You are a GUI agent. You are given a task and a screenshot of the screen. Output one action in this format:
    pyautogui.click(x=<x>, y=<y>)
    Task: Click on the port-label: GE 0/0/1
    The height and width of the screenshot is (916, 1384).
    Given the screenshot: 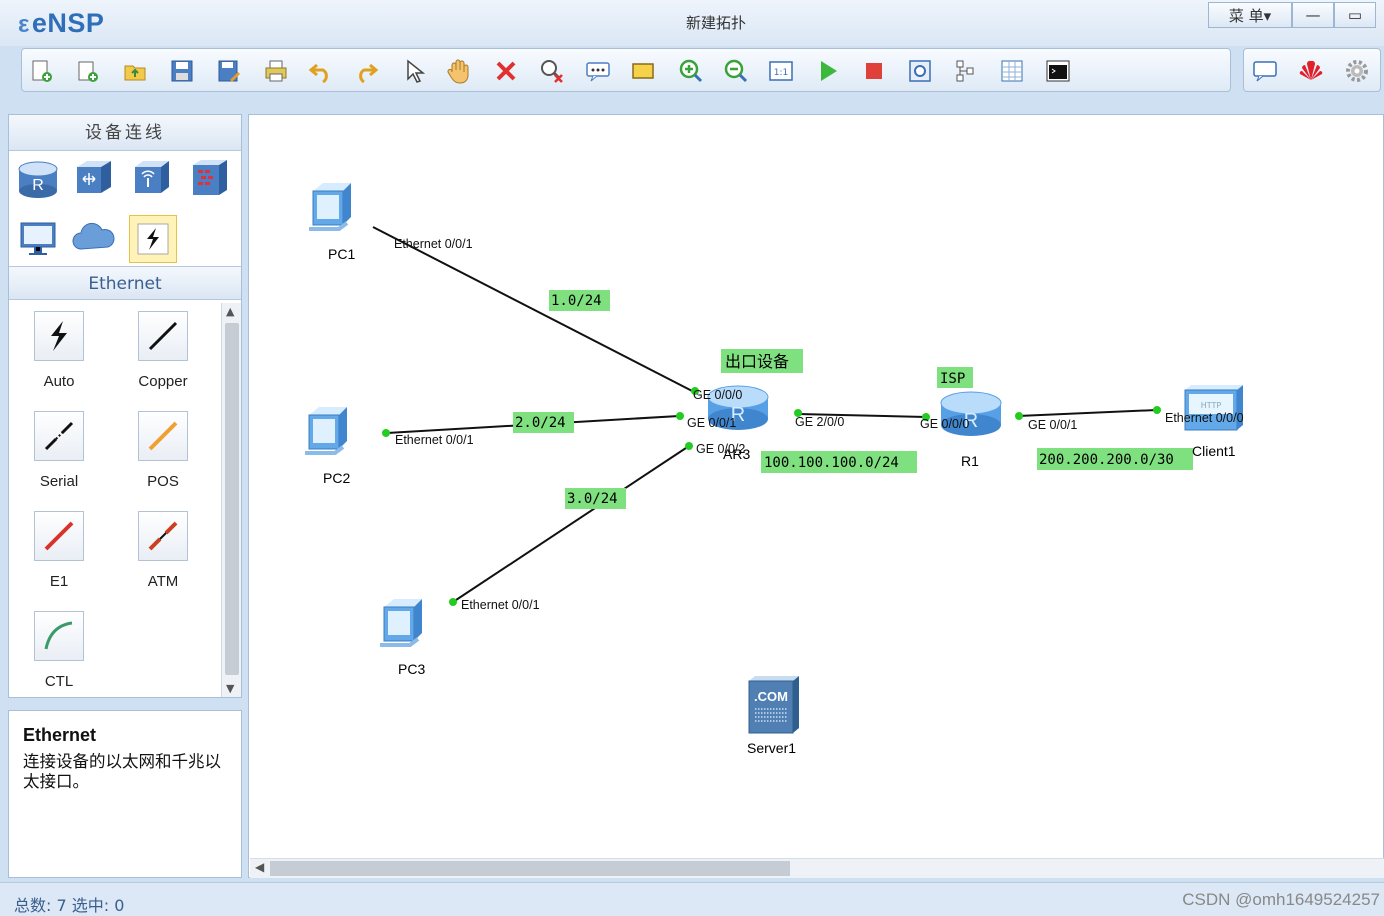 What is the action you would take?
    pyautogui.click(x=1052, y=425)
    